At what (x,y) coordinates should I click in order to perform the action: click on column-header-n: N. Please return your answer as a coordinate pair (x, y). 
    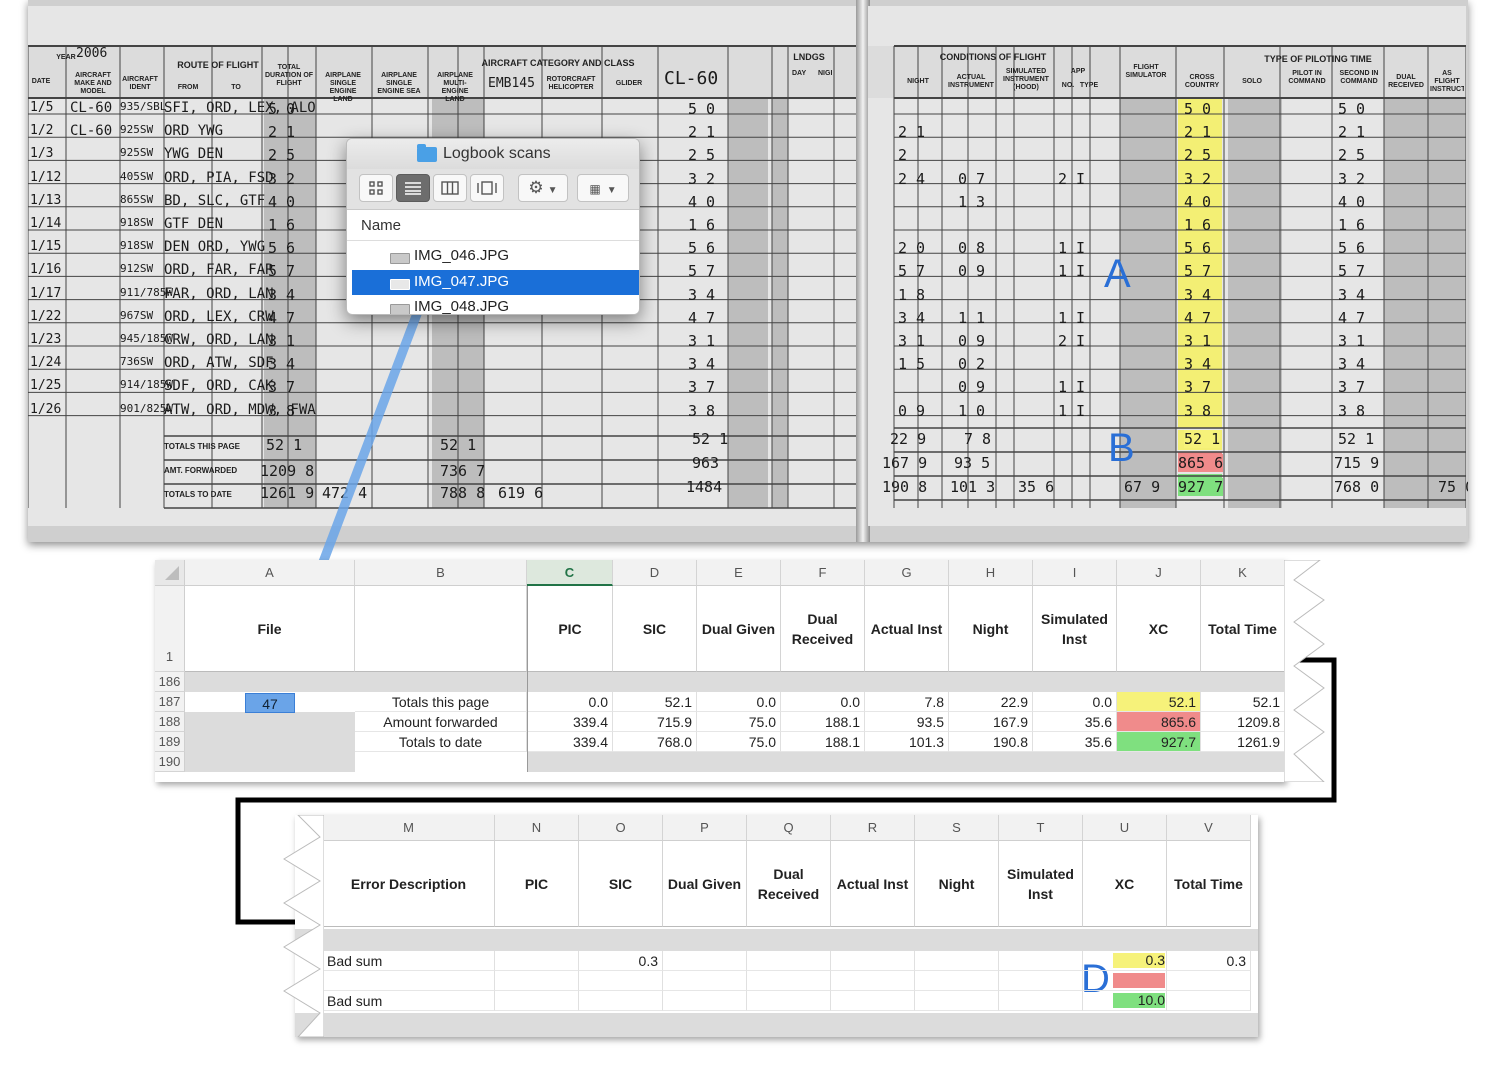
    Looking at the image, I should click on (537, 828).